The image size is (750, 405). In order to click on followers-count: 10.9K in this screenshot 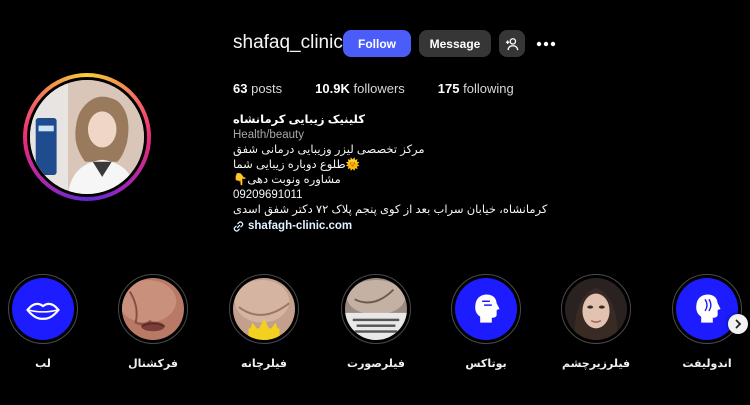, I will do `click(332, 88)`.